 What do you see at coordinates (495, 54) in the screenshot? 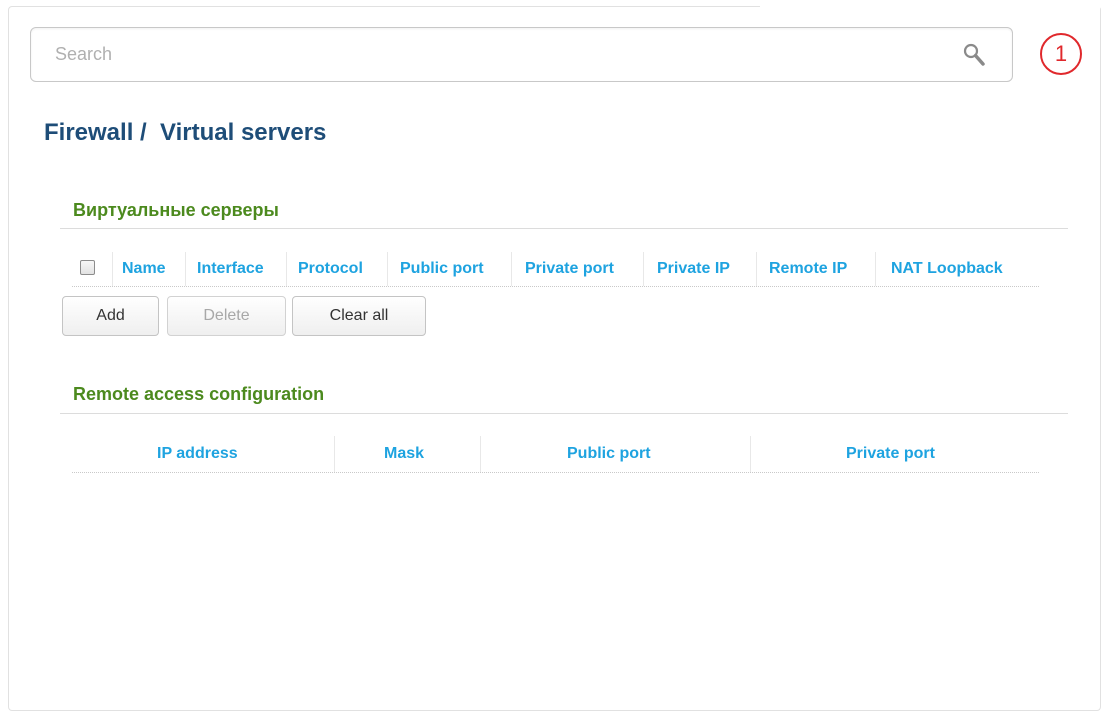
I see `search-input` at bounding box center [495, 54].